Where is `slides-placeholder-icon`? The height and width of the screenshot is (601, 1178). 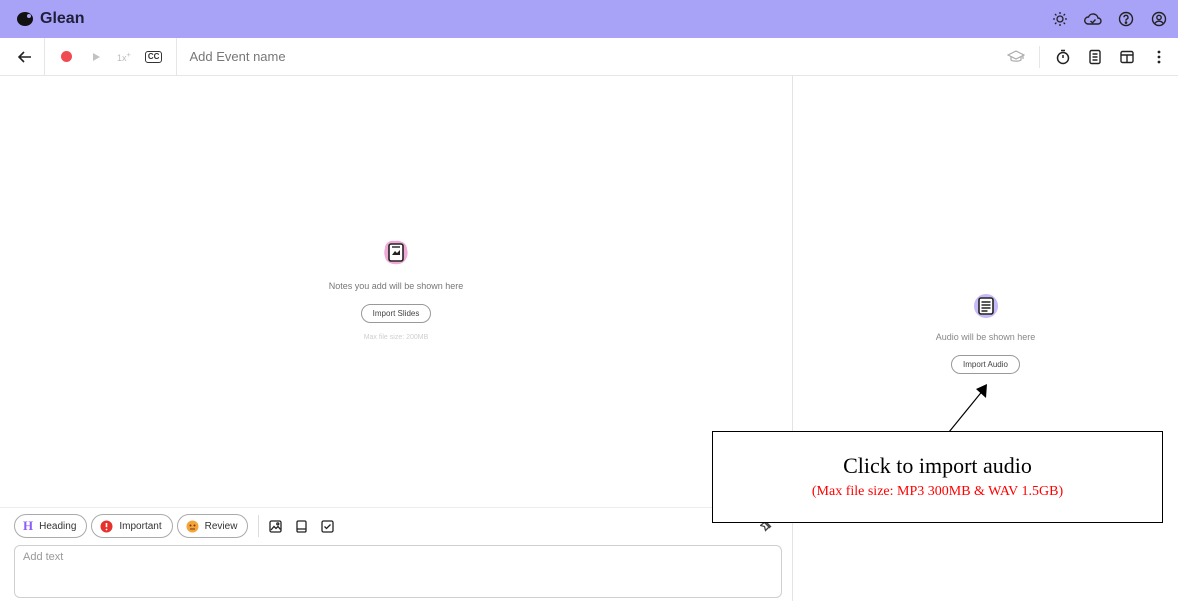 slides-placeholder-icon is located at coordinates (396, 253).